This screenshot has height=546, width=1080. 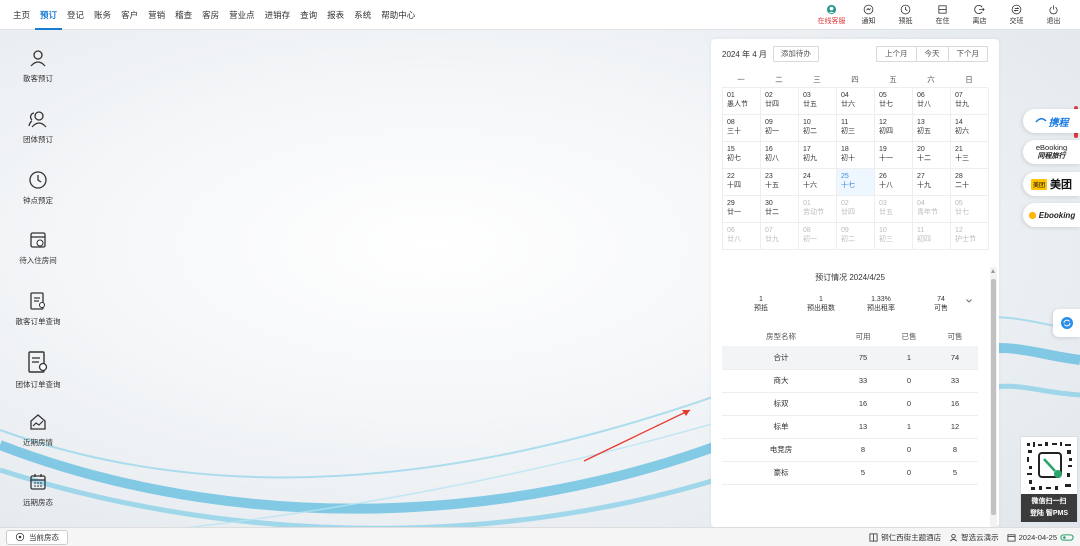 I want to click on panel-scrollbar, so click(x=993, y=397).